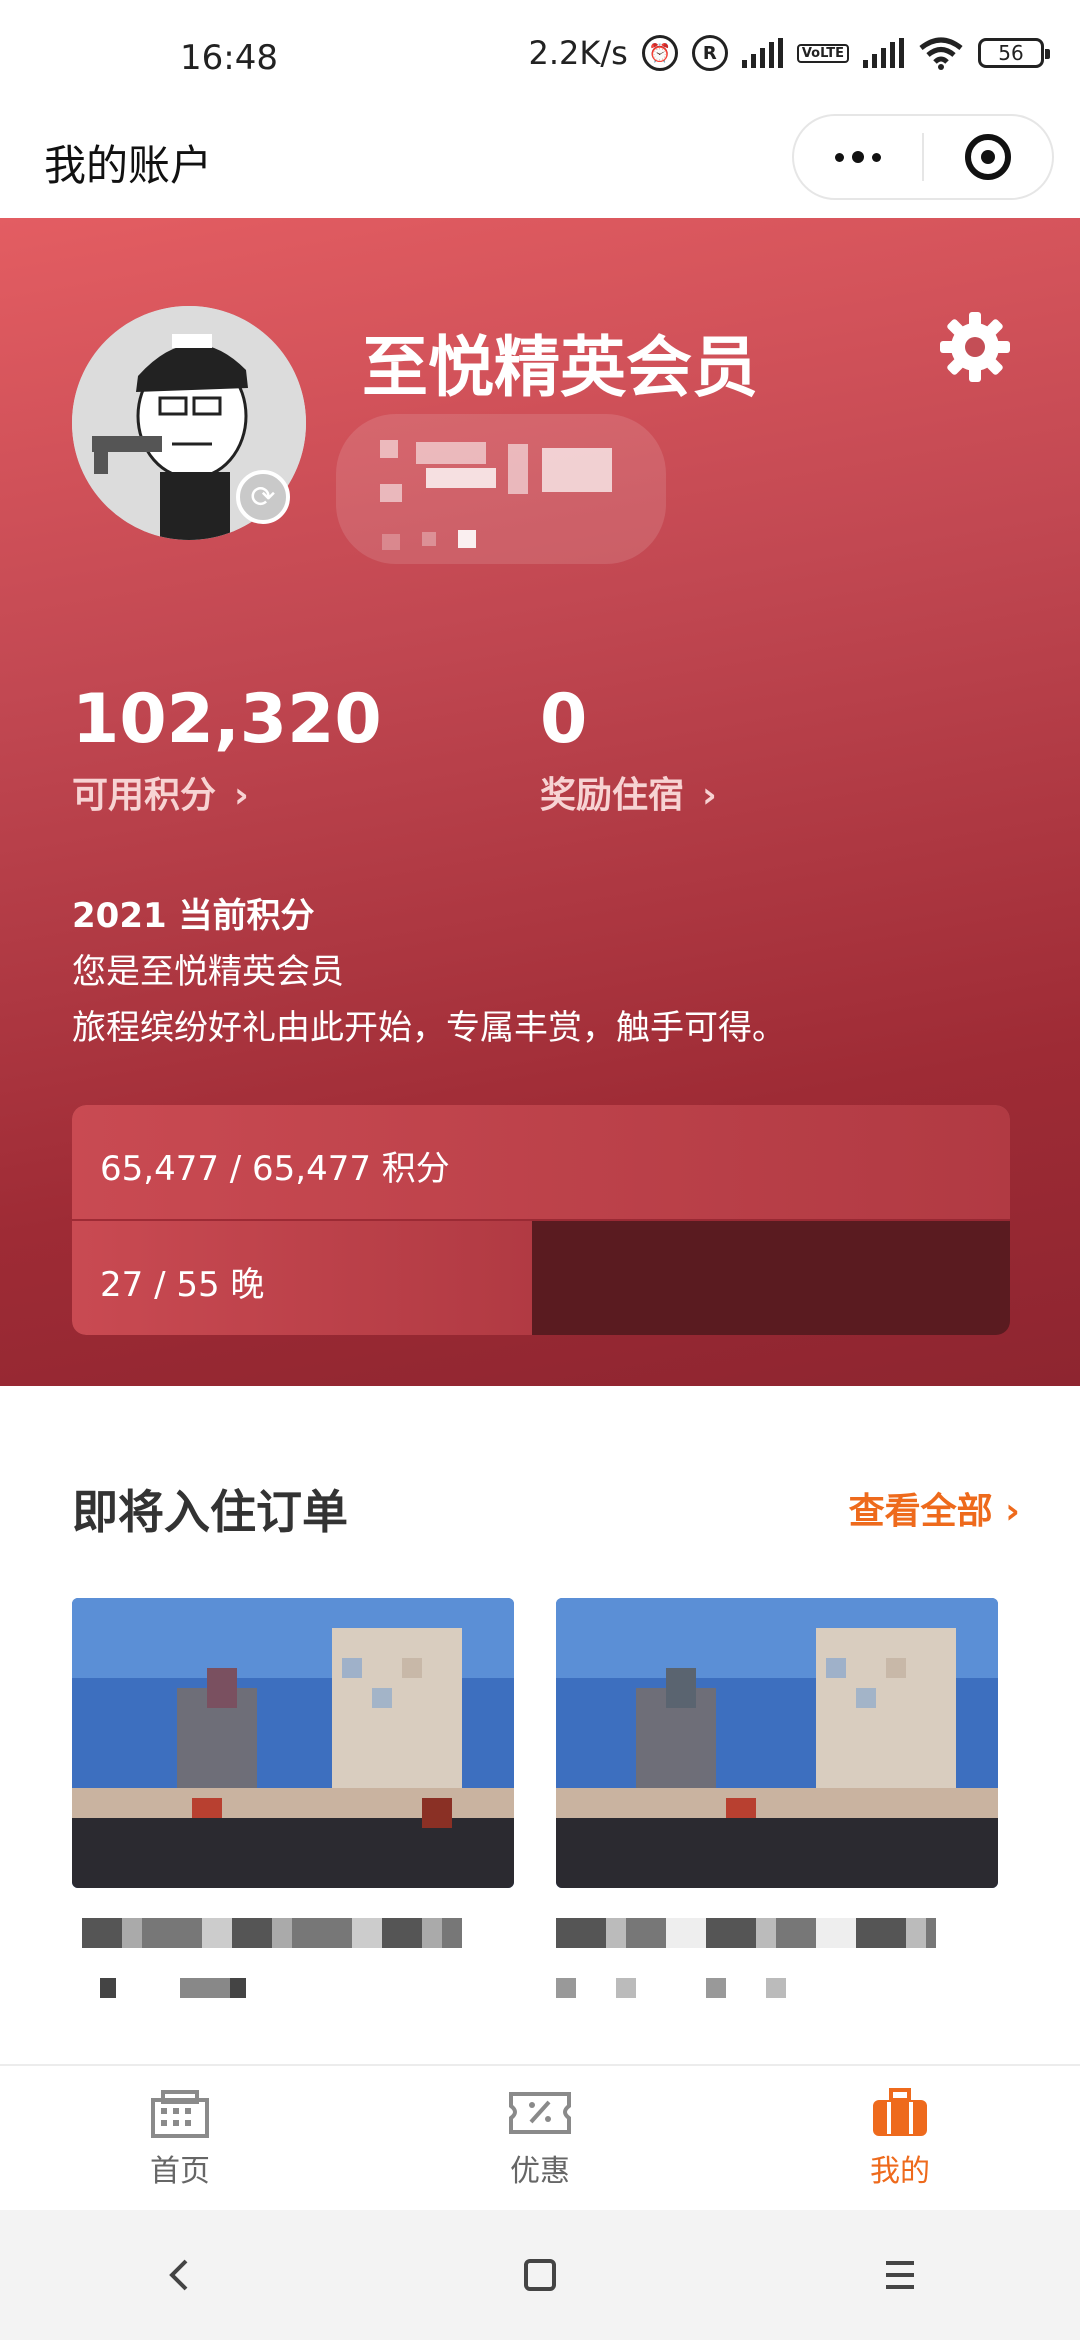 The width and height of the screenshot is (1080, 2340). I want to click on section-title: 即将入住订单, so click(210, 1512).